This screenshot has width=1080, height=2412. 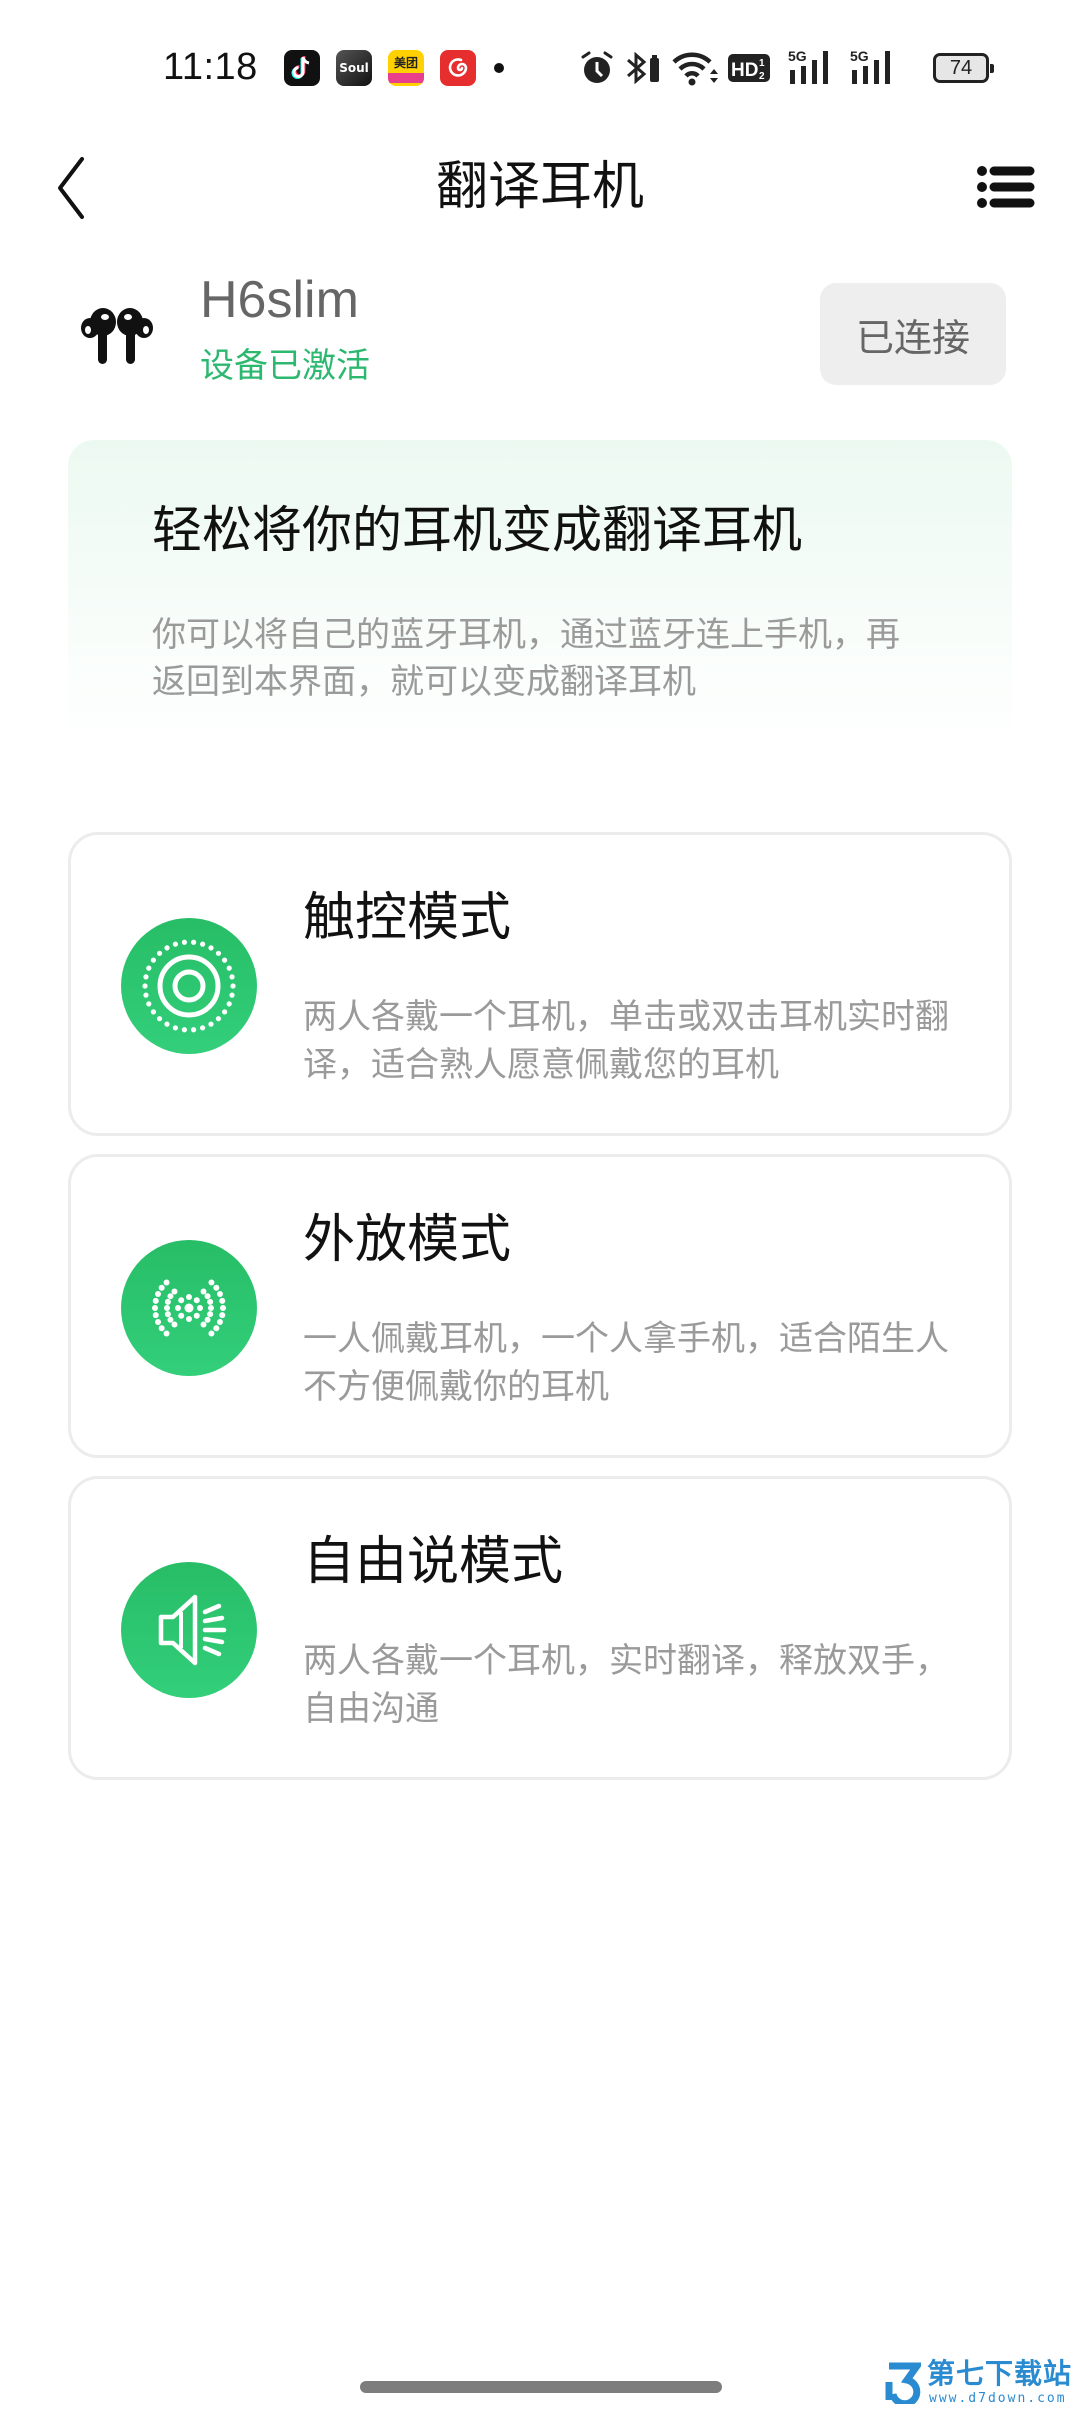 What do you see at coordinates (903, 2383) in the screenshot?
I see `d7-logo-icon` at bounding box center [903, 2383].